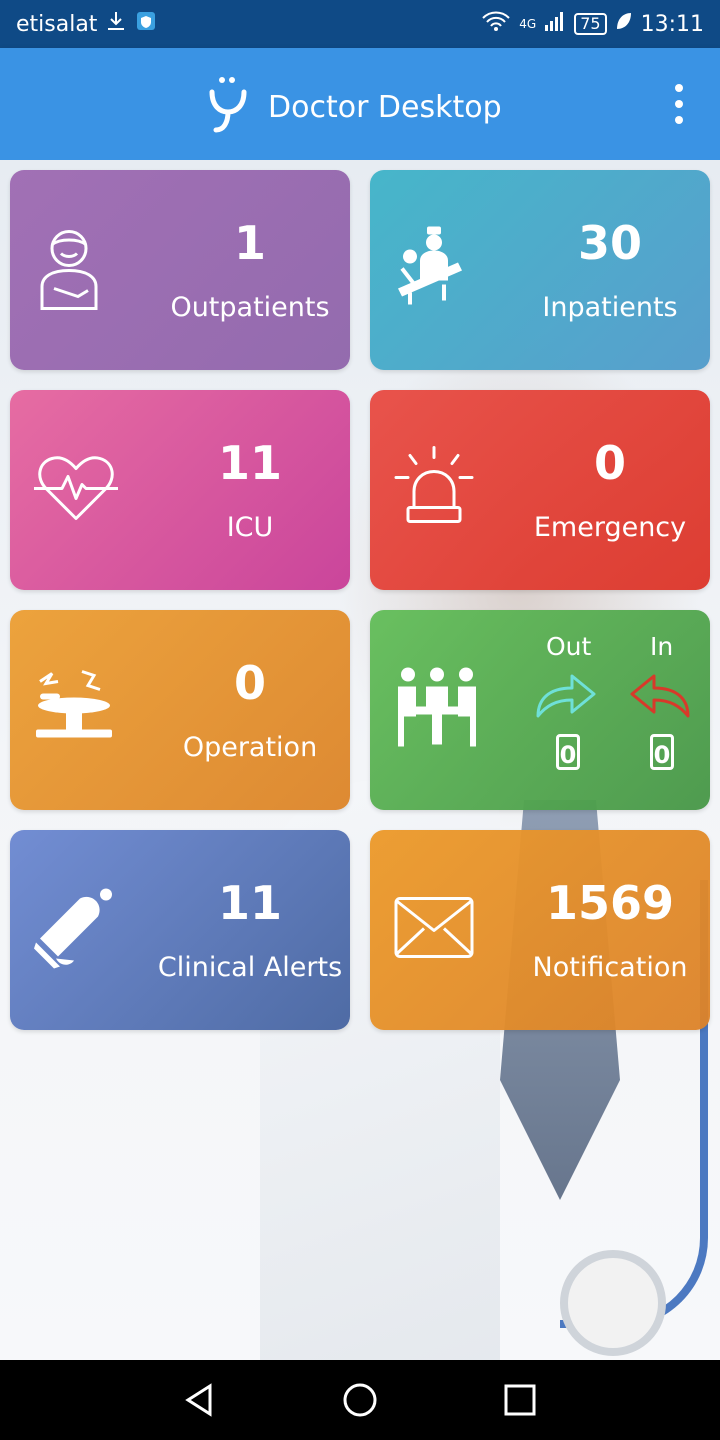  Describe the element at coordinates (662, 646) in the screenshot. I see `meeting-in-label: In` at that location.